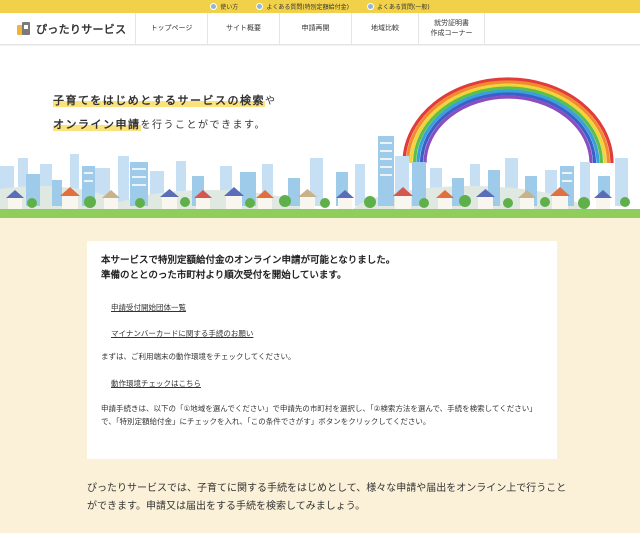 This screenshot has width=640, height=533. What do you see at coordinates (248, 260) in the screenshot?
I see `notice-heading-line1: 本サービスで特別定額給付金のオンライン申請が可能となりました。` at bounding box center [248, 260].